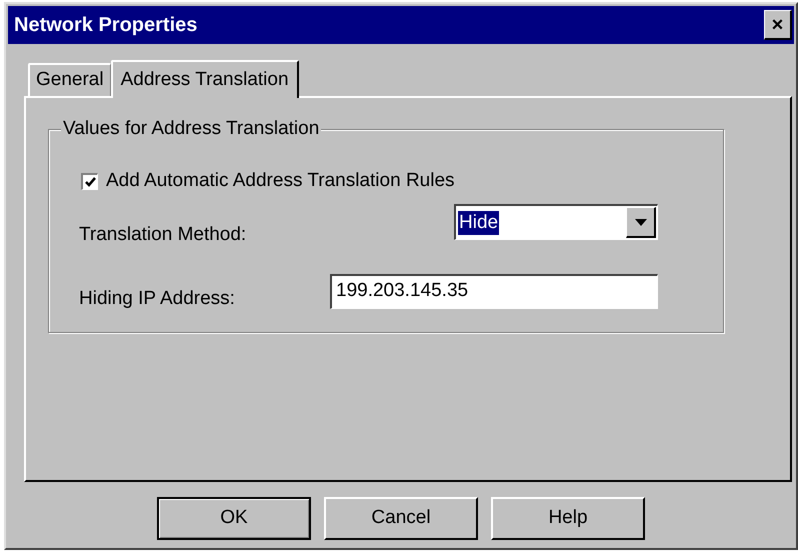 Image resolution: width=798 pixels, height=552 pixels. What do you see at coordinates (69, 79) in the screenshot?
I see `tab: General` at bounding box center [69, 79].